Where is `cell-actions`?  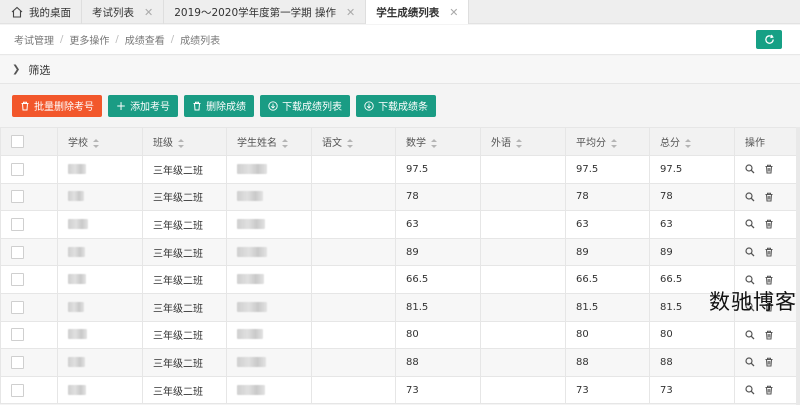
cell-actions is located at coordinates (767, 390).